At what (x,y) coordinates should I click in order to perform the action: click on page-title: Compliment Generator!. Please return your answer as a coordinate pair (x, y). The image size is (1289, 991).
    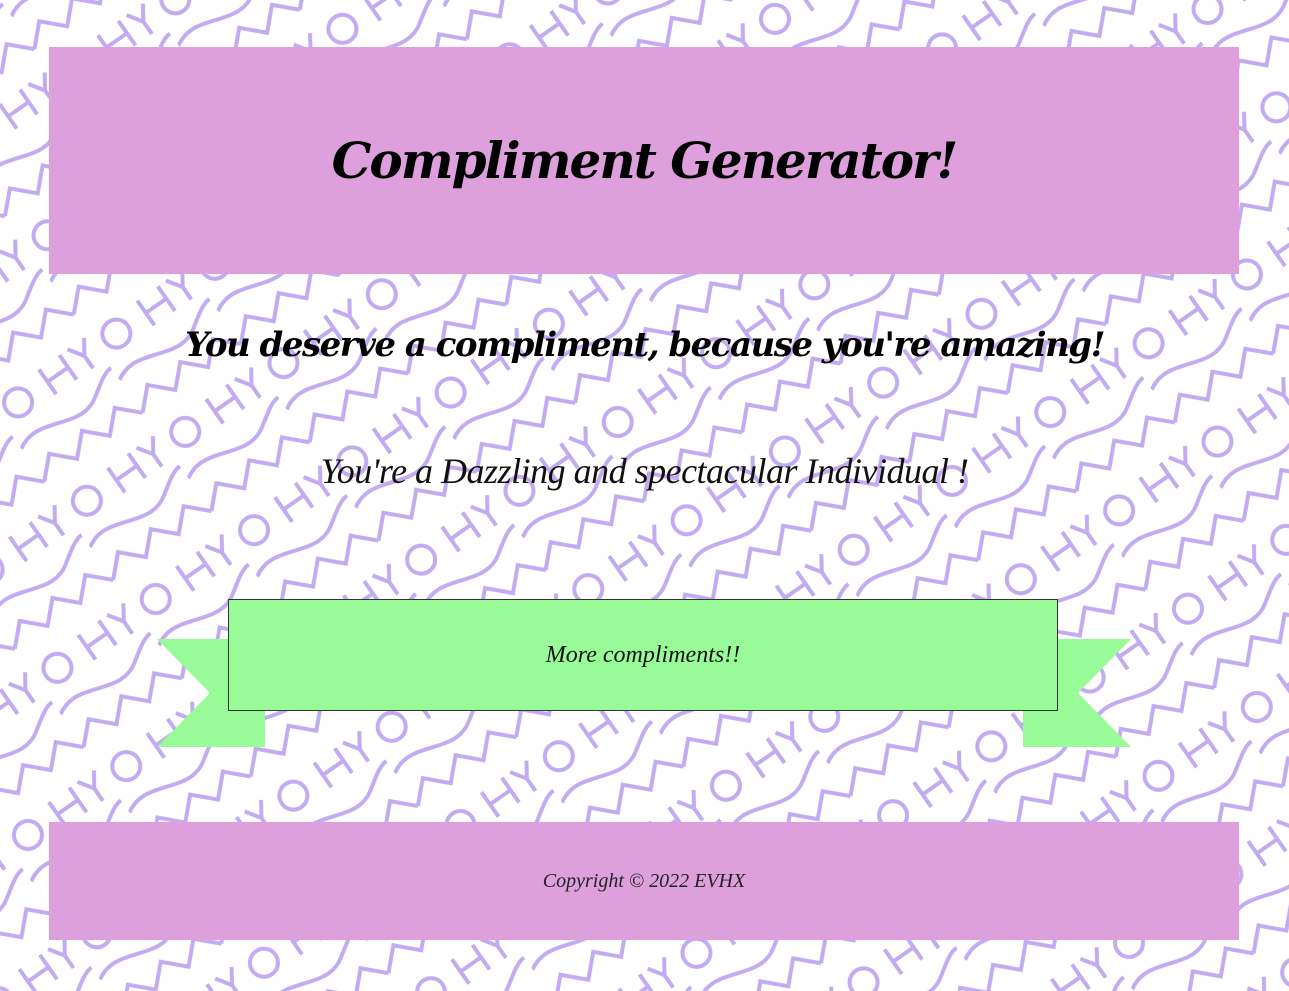
    Looking at the image, I should click on (645, 160).